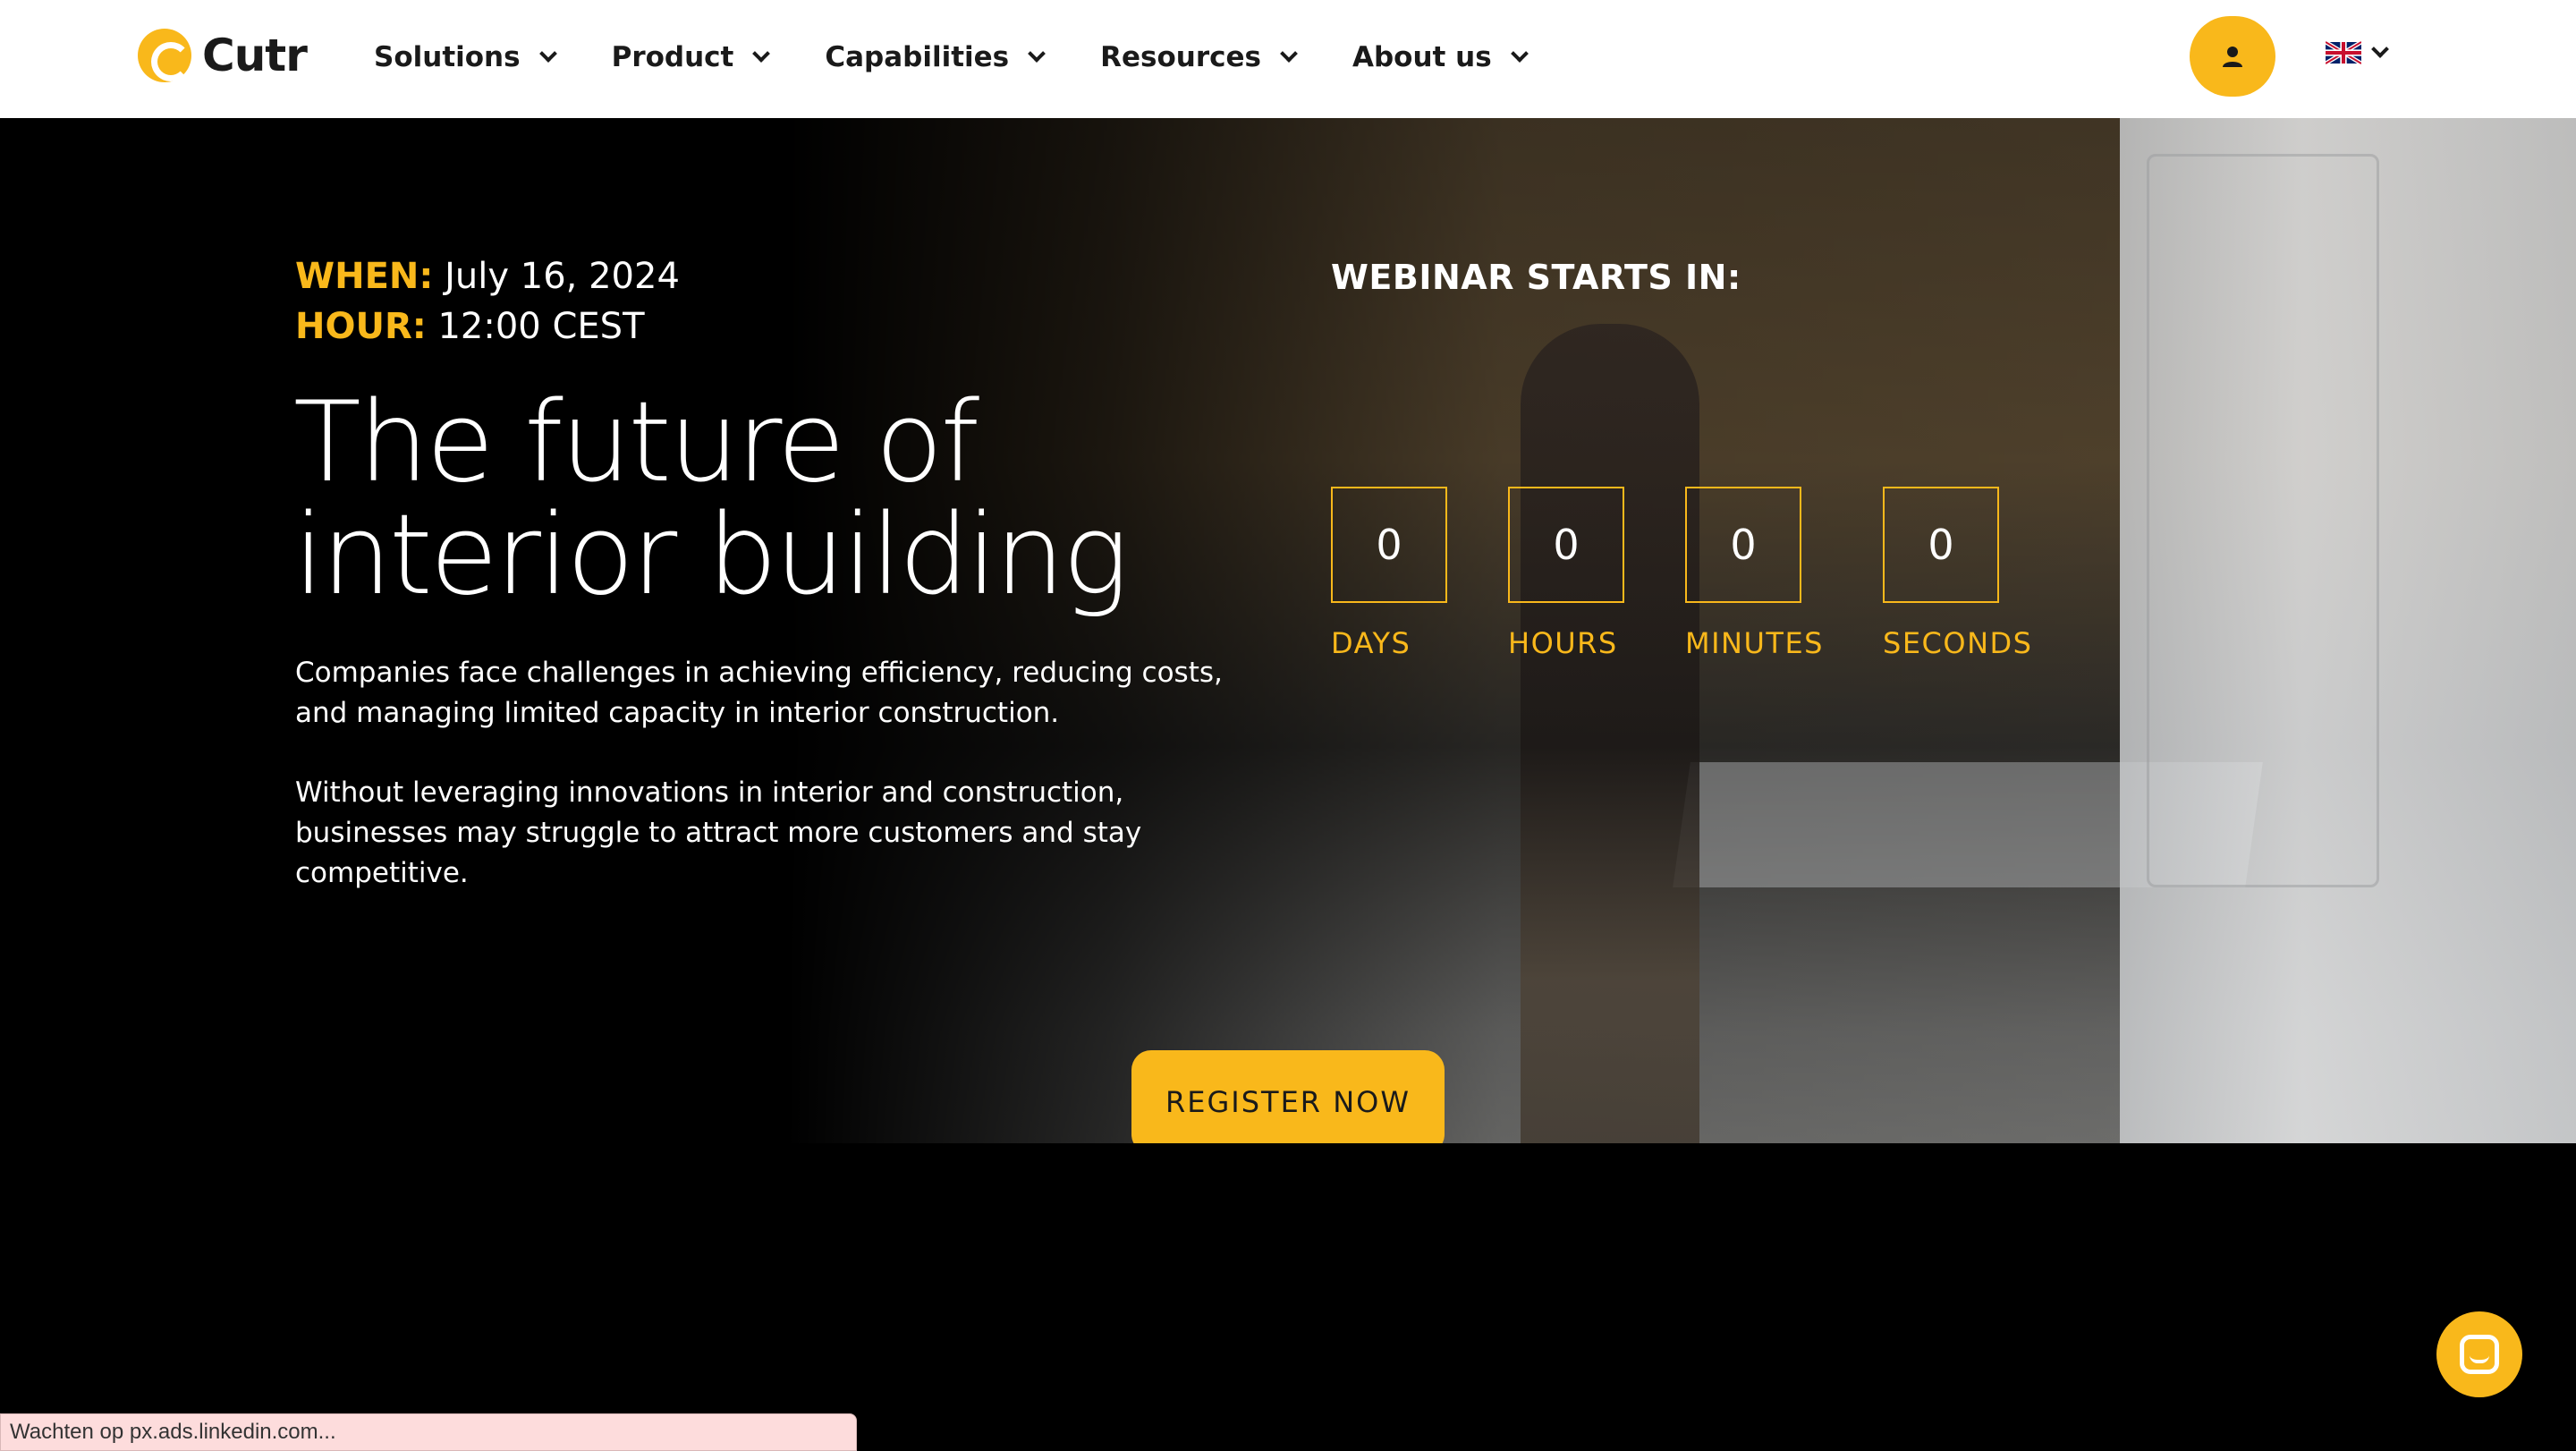 This screenshot has height=1451, width=2576. What do you see at coordinates (2263, 520) in the screenshot?
I see `hero-image-machine-door` at bounding box center [2263, 520].